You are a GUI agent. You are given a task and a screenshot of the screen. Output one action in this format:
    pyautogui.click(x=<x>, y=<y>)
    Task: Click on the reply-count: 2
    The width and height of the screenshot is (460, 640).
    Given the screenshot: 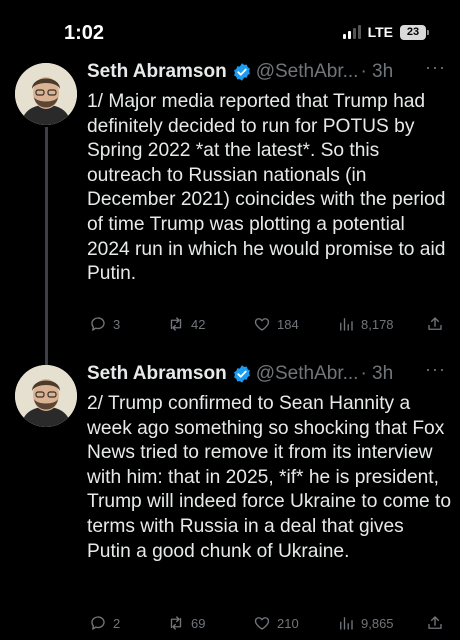 What is the action you would take?
    pyautogui.click(x=117, y=623)
    